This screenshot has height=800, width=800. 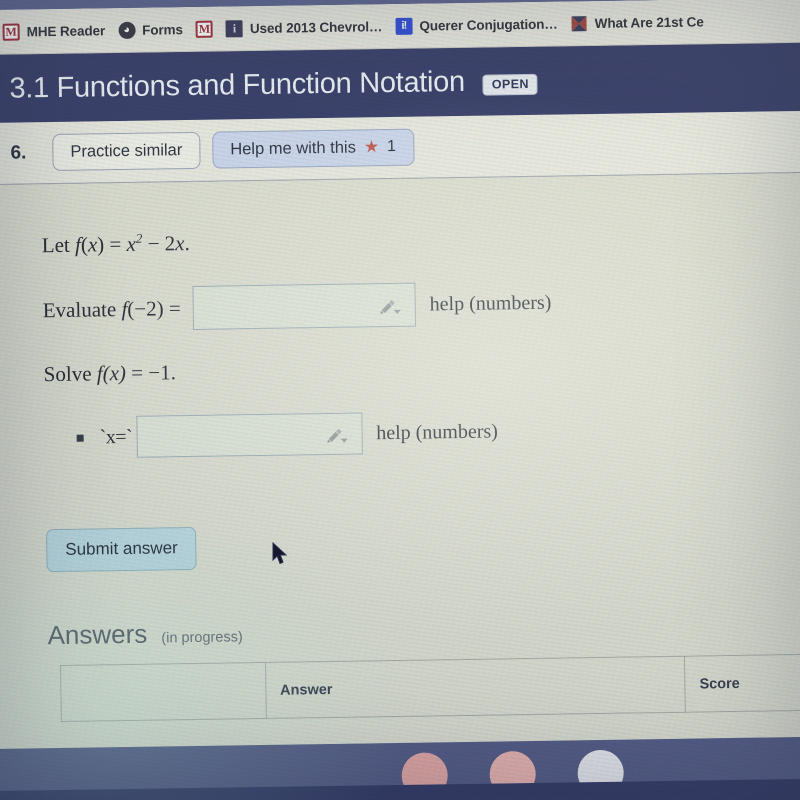 I want to click on bookmark-label: Forms, so click(x=163, y=29).